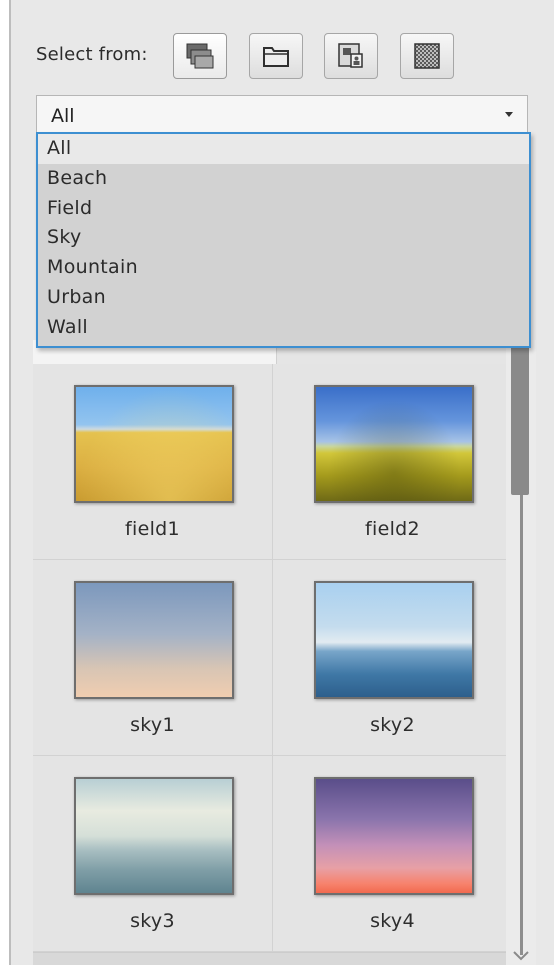 This screenshot has width=554, height=965. I want to click on folder-source-button, so click(276, 56).